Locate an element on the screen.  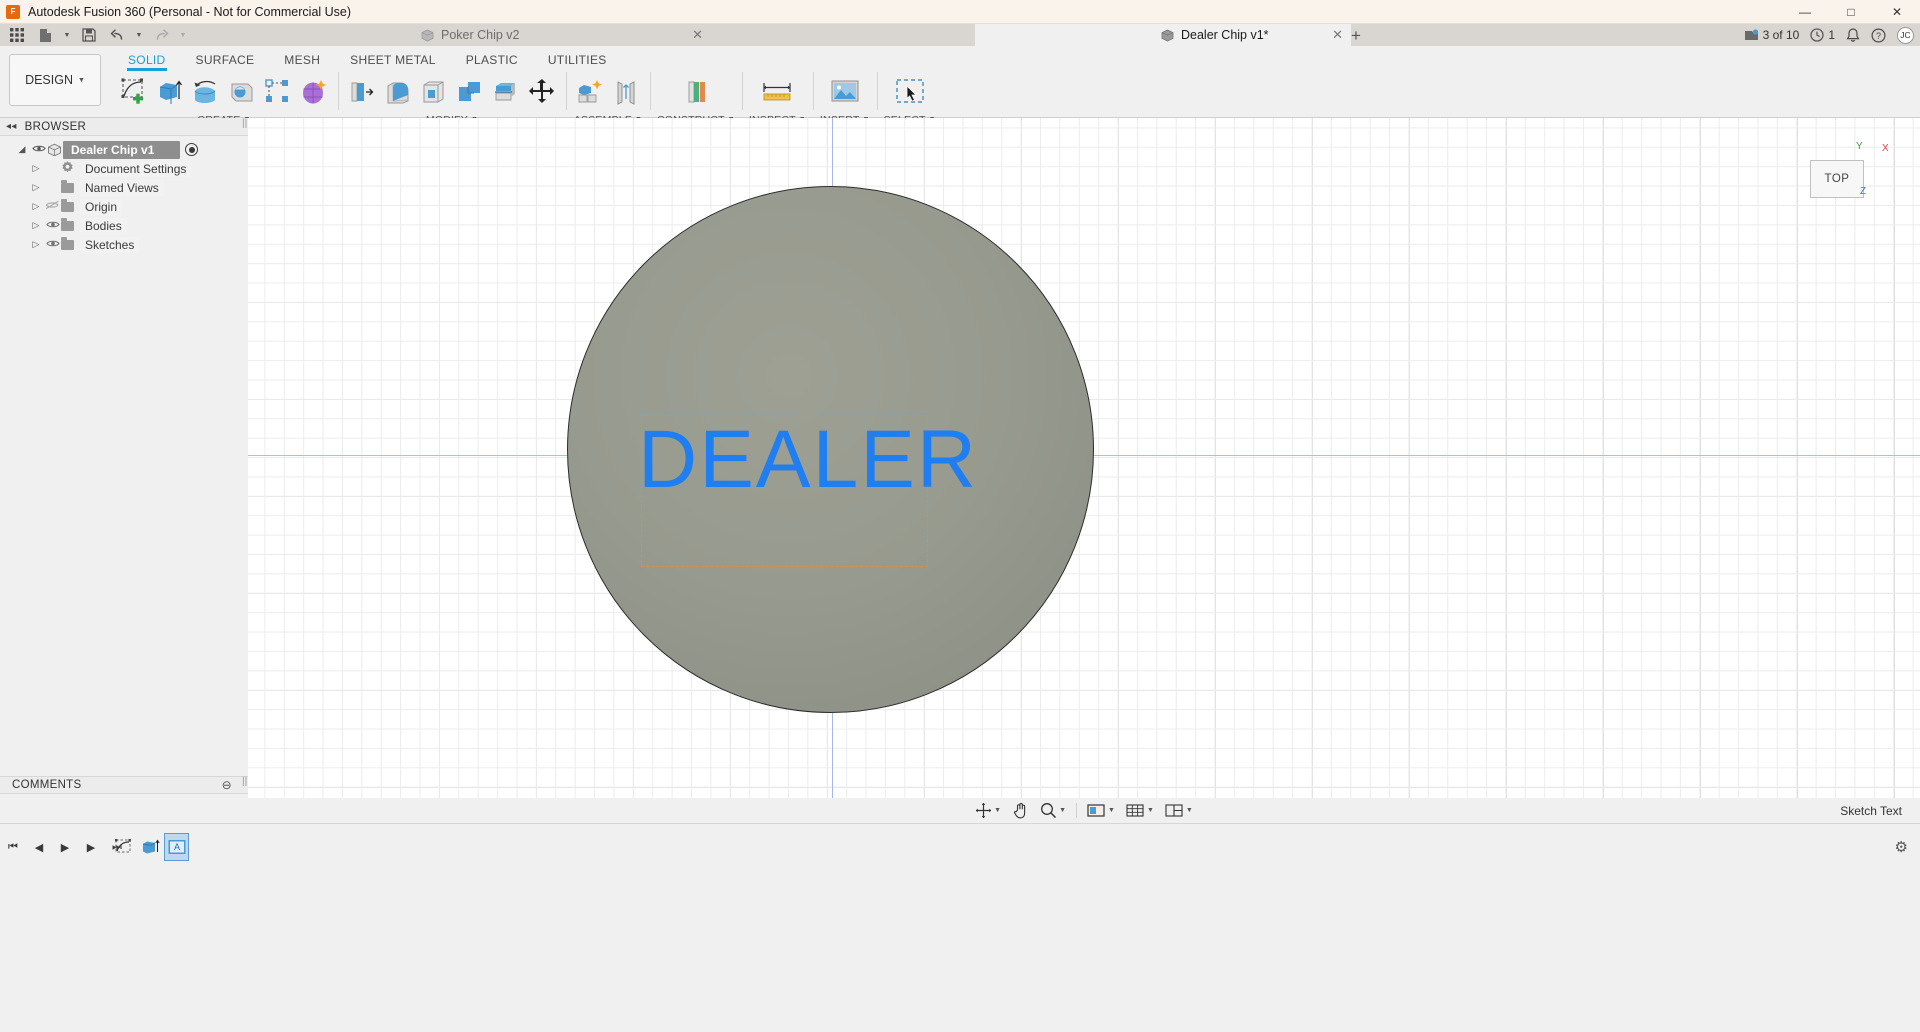
sweep-icon is located at coordinates (242, 92).